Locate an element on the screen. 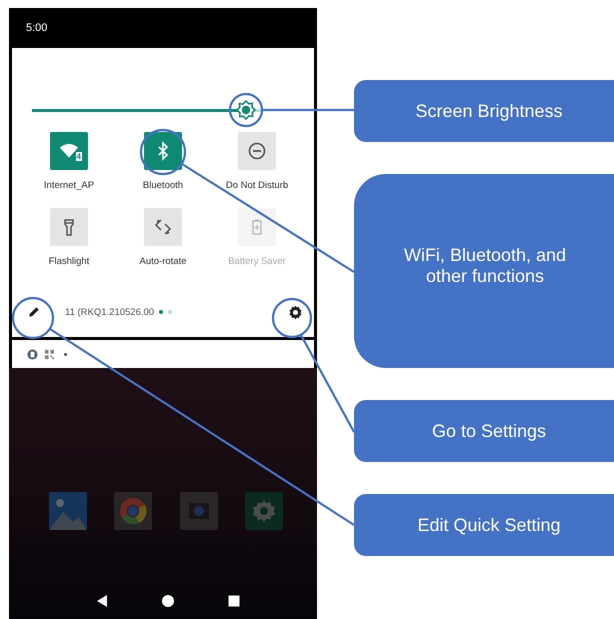  callout-label: Screen Brightness is located at coordinates (484, 111).